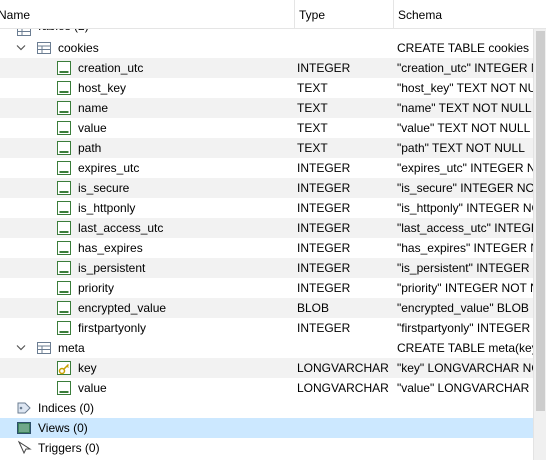  What do you see at coordinates (266, 148) in the screenshot?
I see `tree-row-field: path TEXT "path" TEXT NOT NULL` at bounding box center [266, 148].